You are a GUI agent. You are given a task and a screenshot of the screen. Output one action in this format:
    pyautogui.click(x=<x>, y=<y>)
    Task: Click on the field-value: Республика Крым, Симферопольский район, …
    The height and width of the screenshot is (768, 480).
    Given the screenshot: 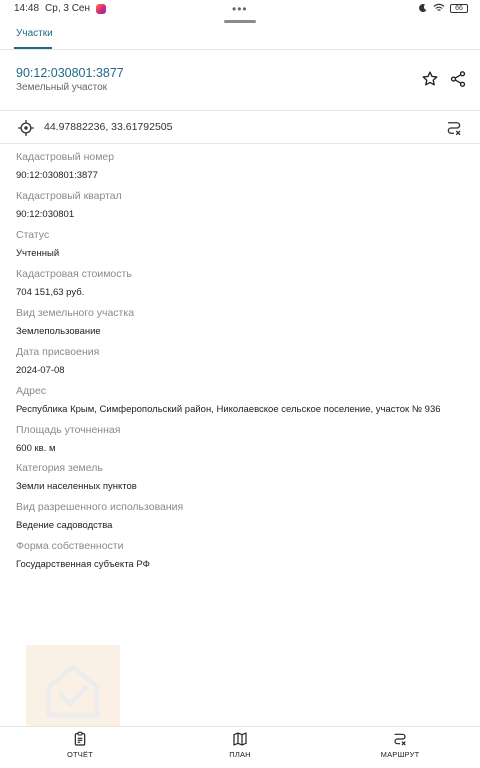 What is the action you would take?
    pyautogui.click(x=241, y=409)
    